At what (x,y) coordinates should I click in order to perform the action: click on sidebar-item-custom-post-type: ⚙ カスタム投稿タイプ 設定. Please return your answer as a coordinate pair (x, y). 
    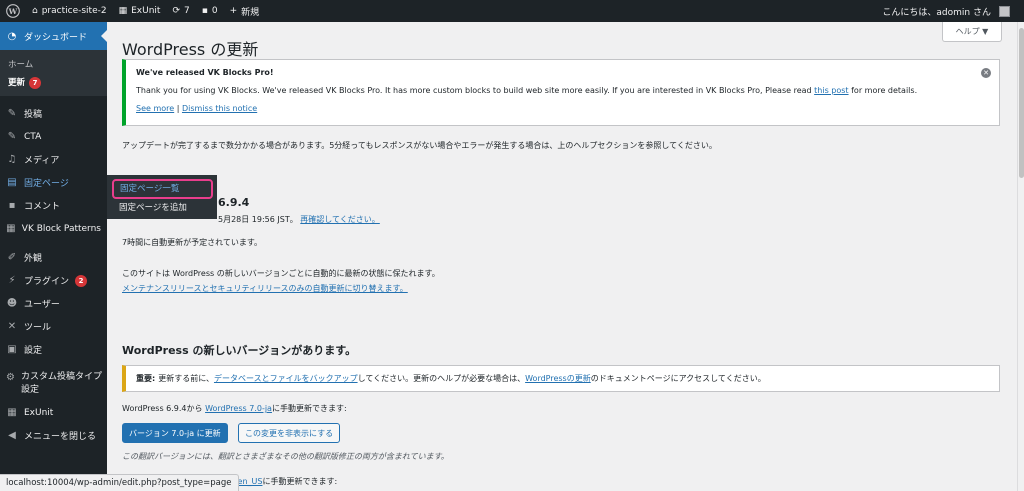
    Looking at the image, I should click on (53, 384).